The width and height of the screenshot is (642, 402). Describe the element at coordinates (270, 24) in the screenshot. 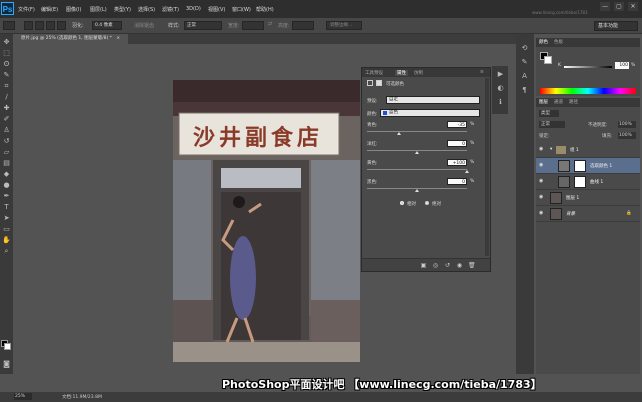

I see `swap-icon: ⇄` at that location.